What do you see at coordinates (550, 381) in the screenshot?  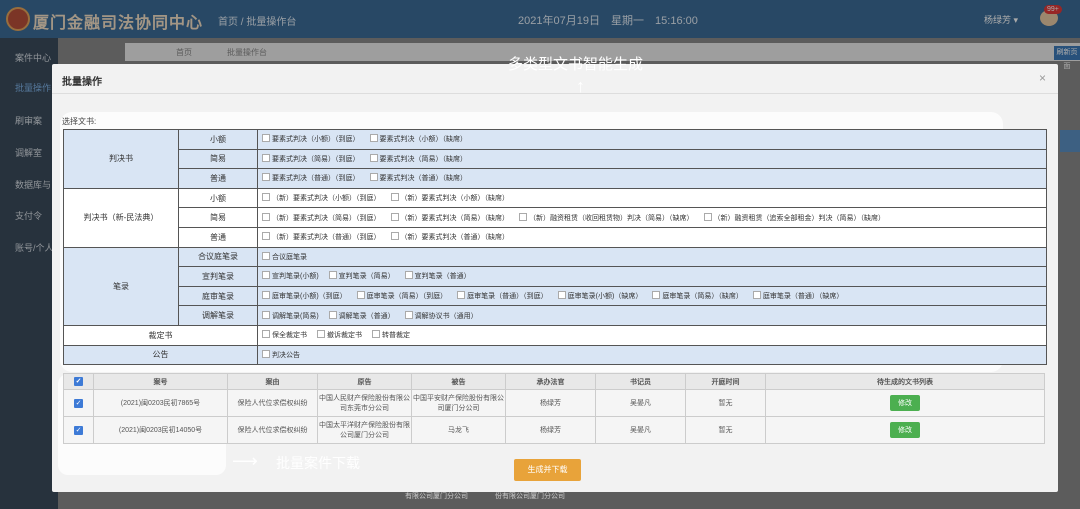 I see `col-header: 承办法官` at bounding box center [550, 381].